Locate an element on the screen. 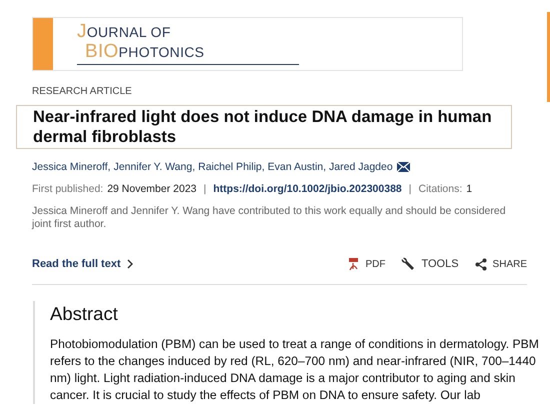  journal-logo: JOURNAL OF BIOPHOTONICS is located at coordinates (247, 44).